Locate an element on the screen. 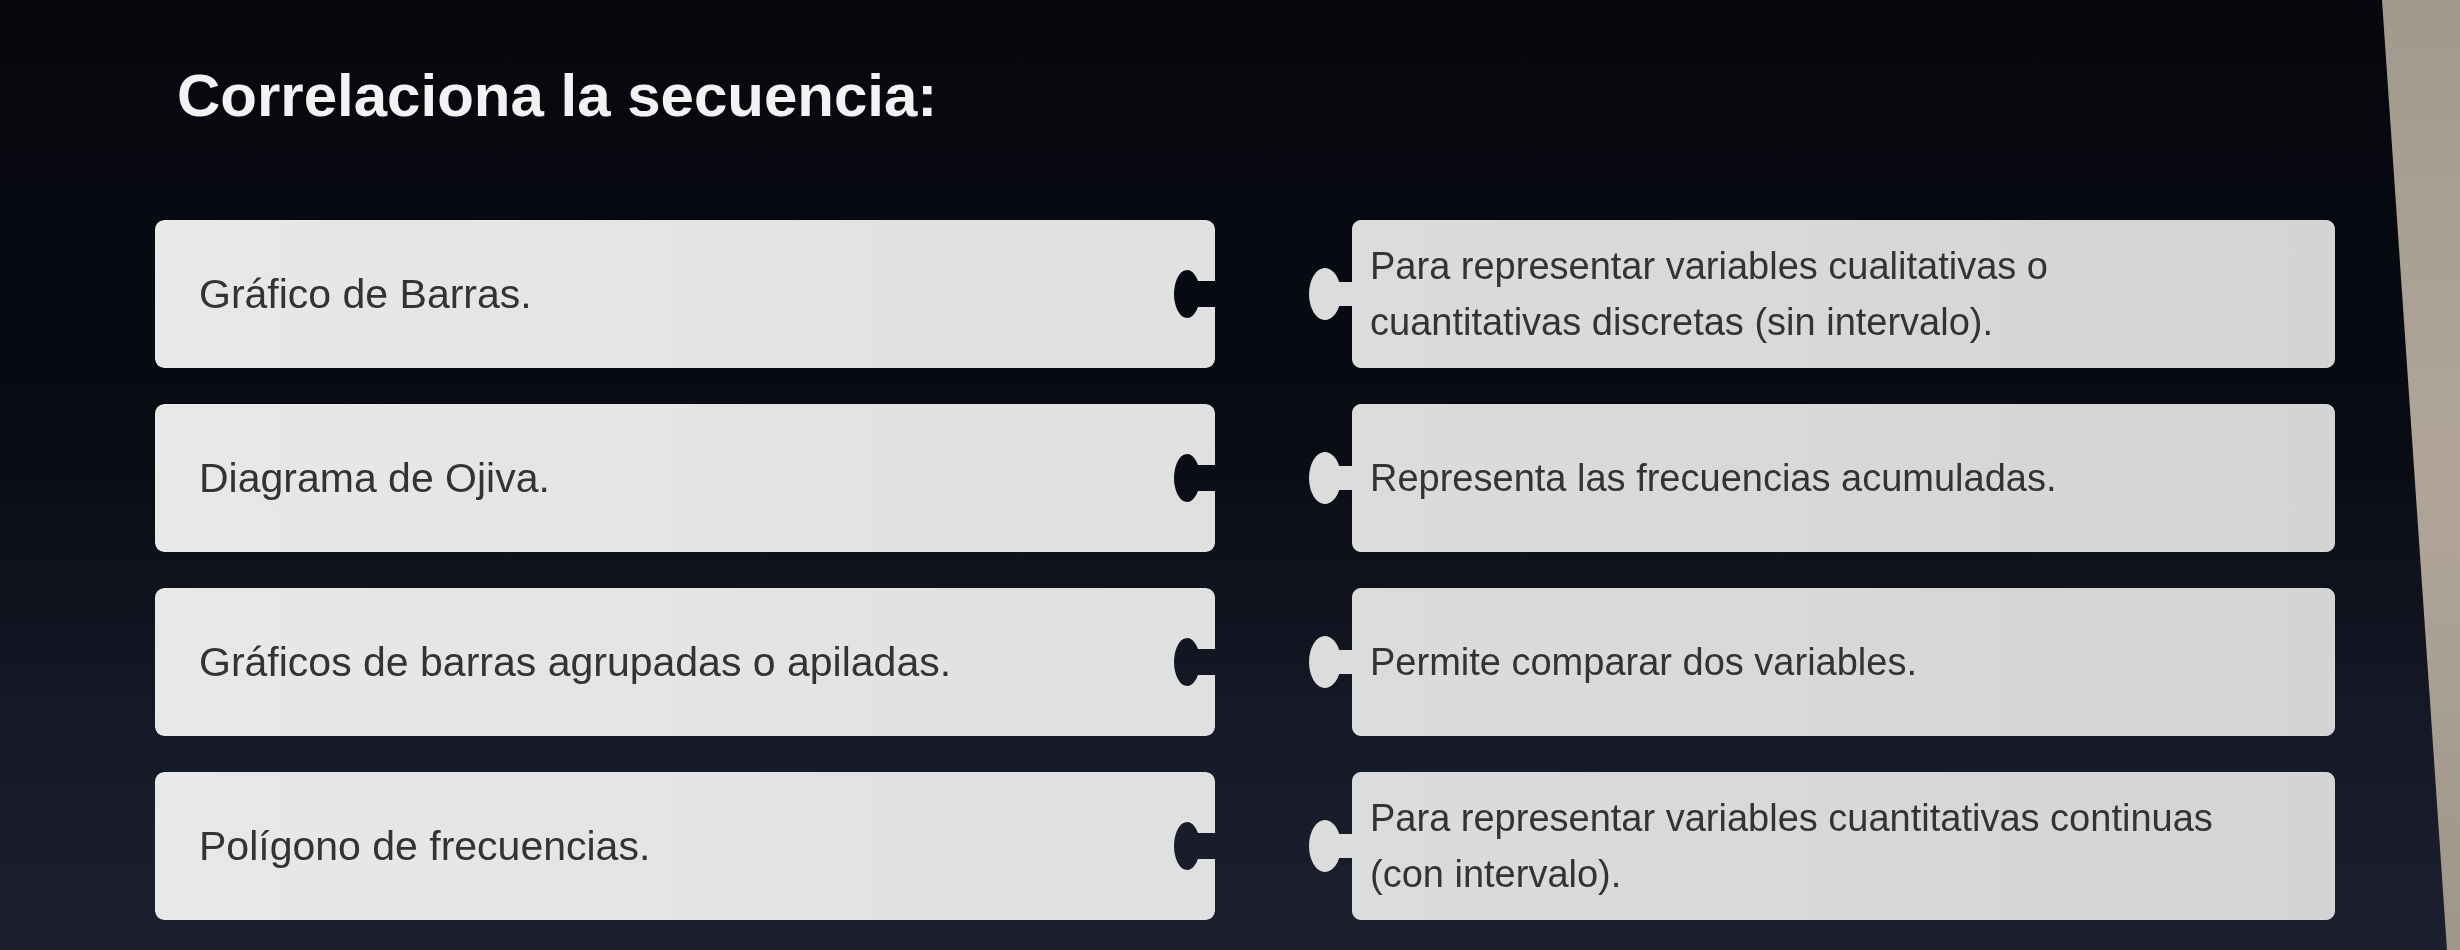 Image resolution: width=2460 pixels, height=950 pixels. definition-text: Representa las frecuencias acumuladas. is located at coordinates (1713, 478).